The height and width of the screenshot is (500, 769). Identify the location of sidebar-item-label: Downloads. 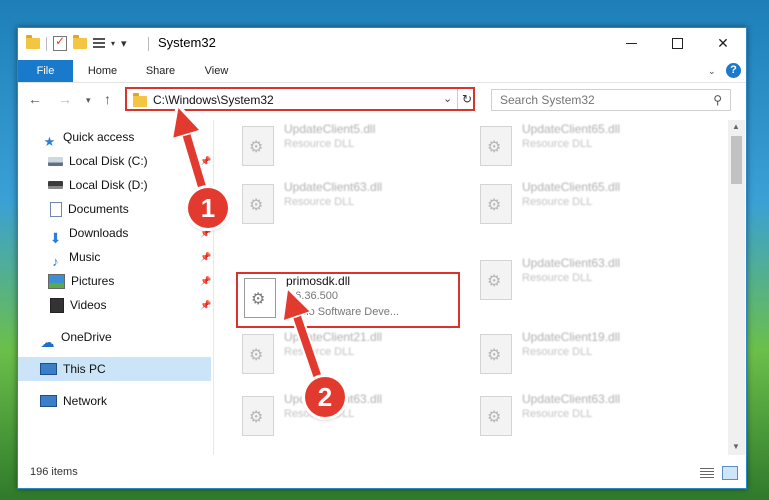
(99, 233).